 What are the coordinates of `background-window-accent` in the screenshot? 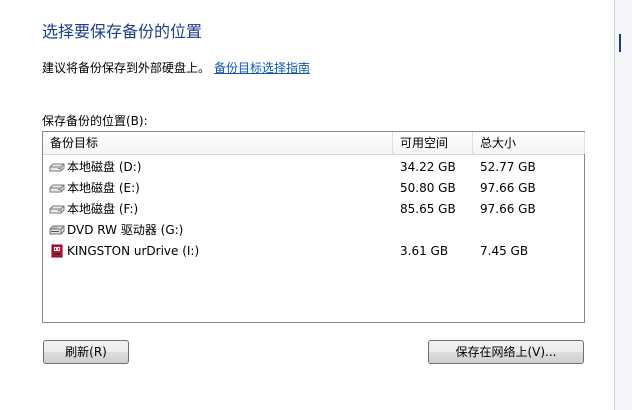 It's located at (620, 43).